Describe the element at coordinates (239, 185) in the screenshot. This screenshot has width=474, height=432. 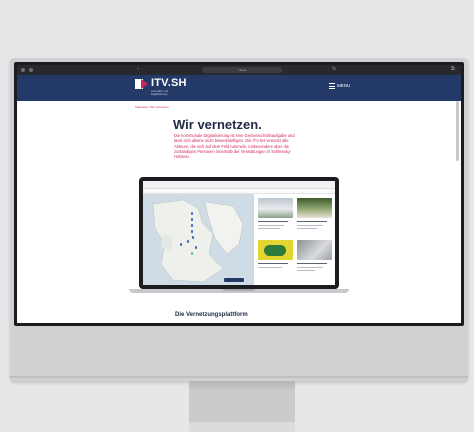
I see `laptop-browser-bar` at that location.